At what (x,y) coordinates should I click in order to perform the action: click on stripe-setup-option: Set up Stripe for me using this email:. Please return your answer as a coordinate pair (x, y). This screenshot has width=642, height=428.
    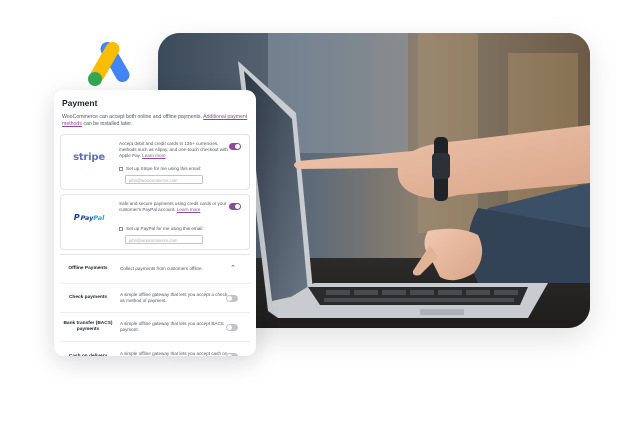
    Looking at the image, I should click on (160, 168).